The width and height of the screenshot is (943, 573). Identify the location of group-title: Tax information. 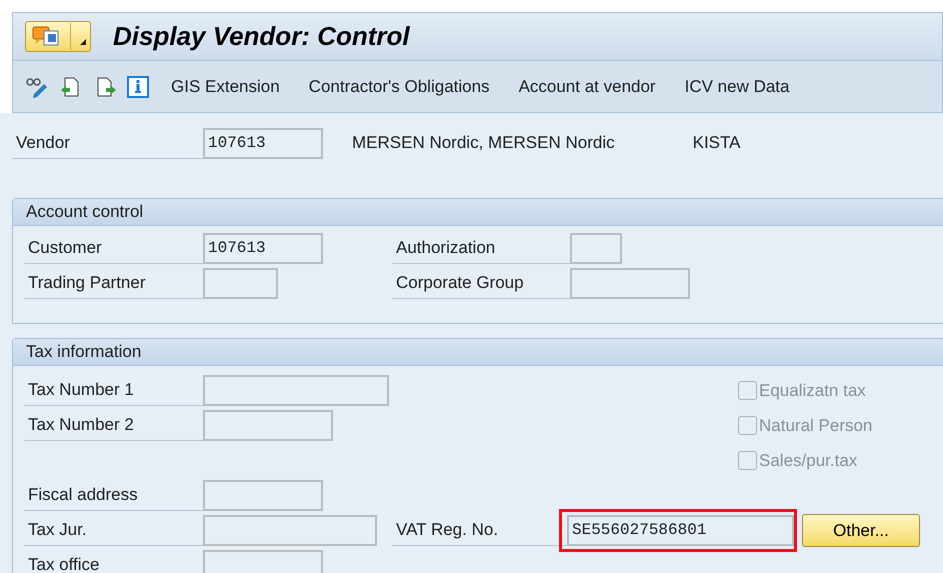
(84, 352).